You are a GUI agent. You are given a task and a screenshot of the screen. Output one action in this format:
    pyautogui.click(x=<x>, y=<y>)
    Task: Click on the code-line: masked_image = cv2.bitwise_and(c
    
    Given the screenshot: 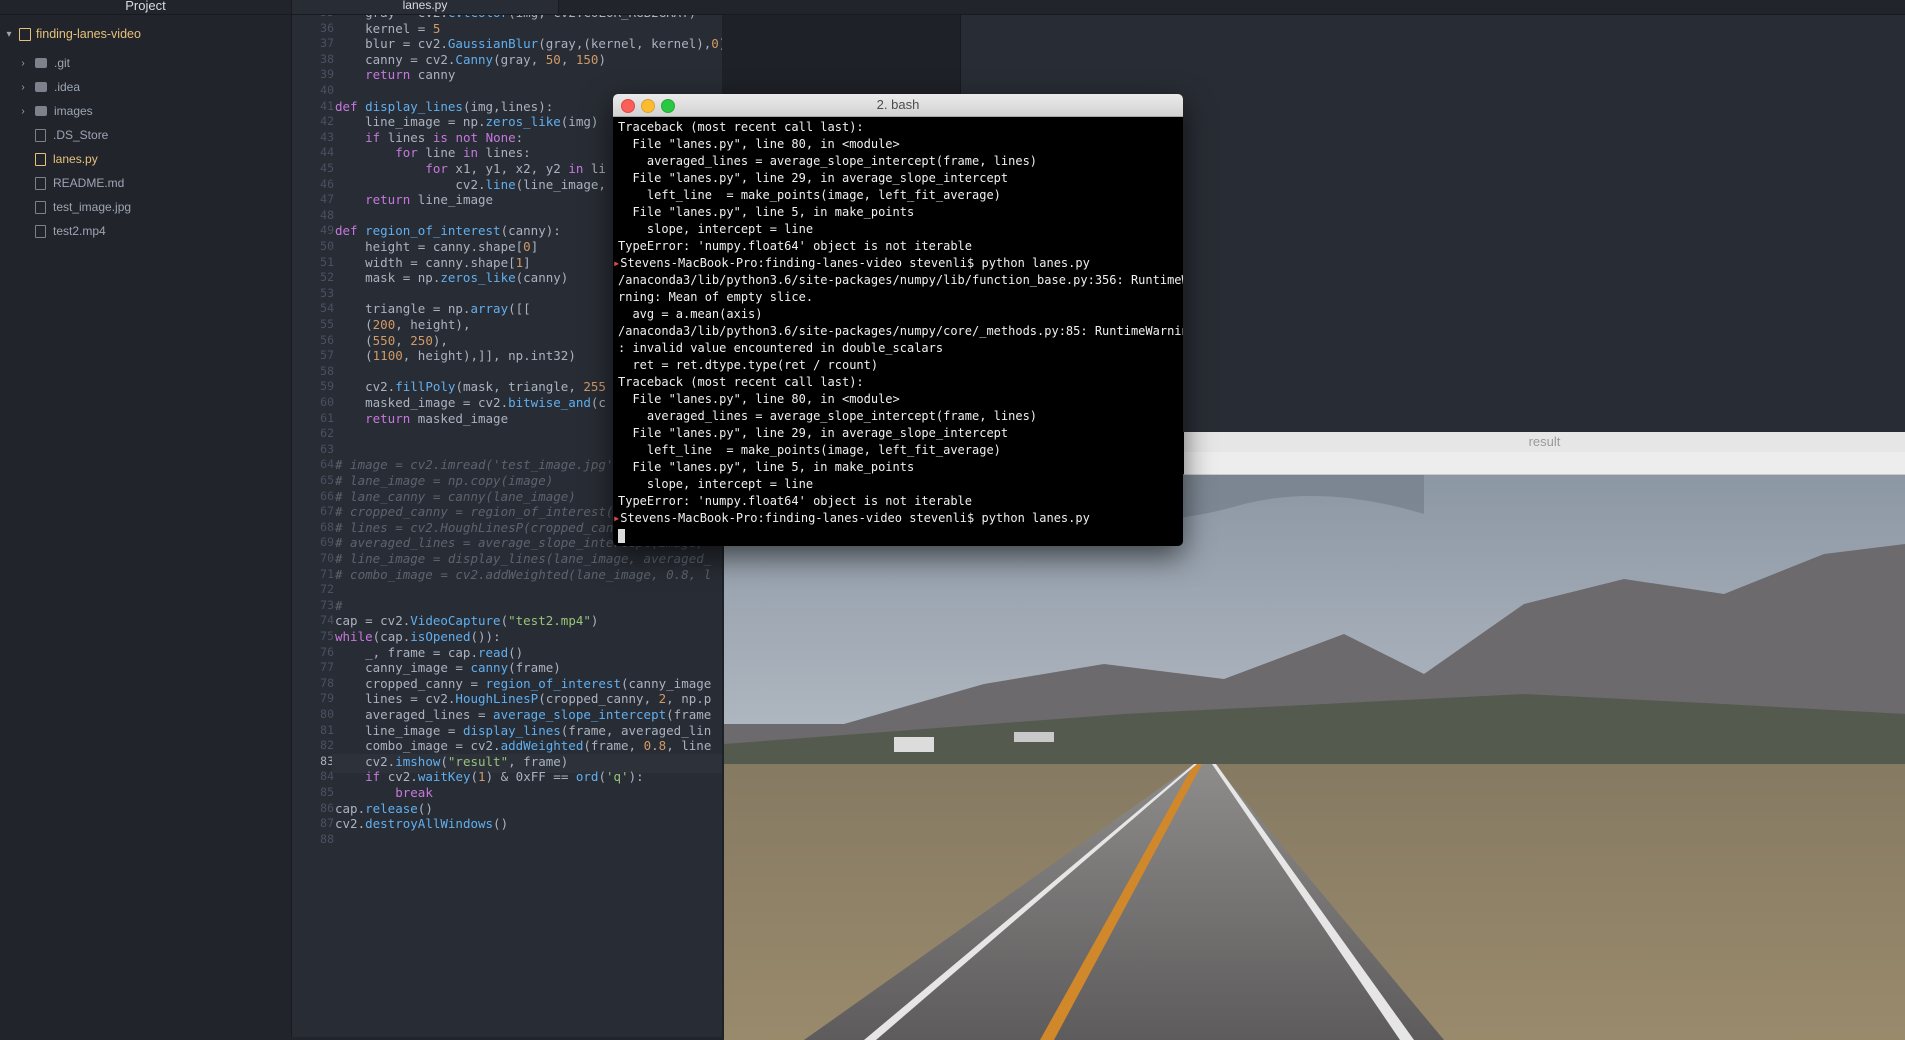 What is the action you would take?
    pyautogui.click(x=470, y=403)
    